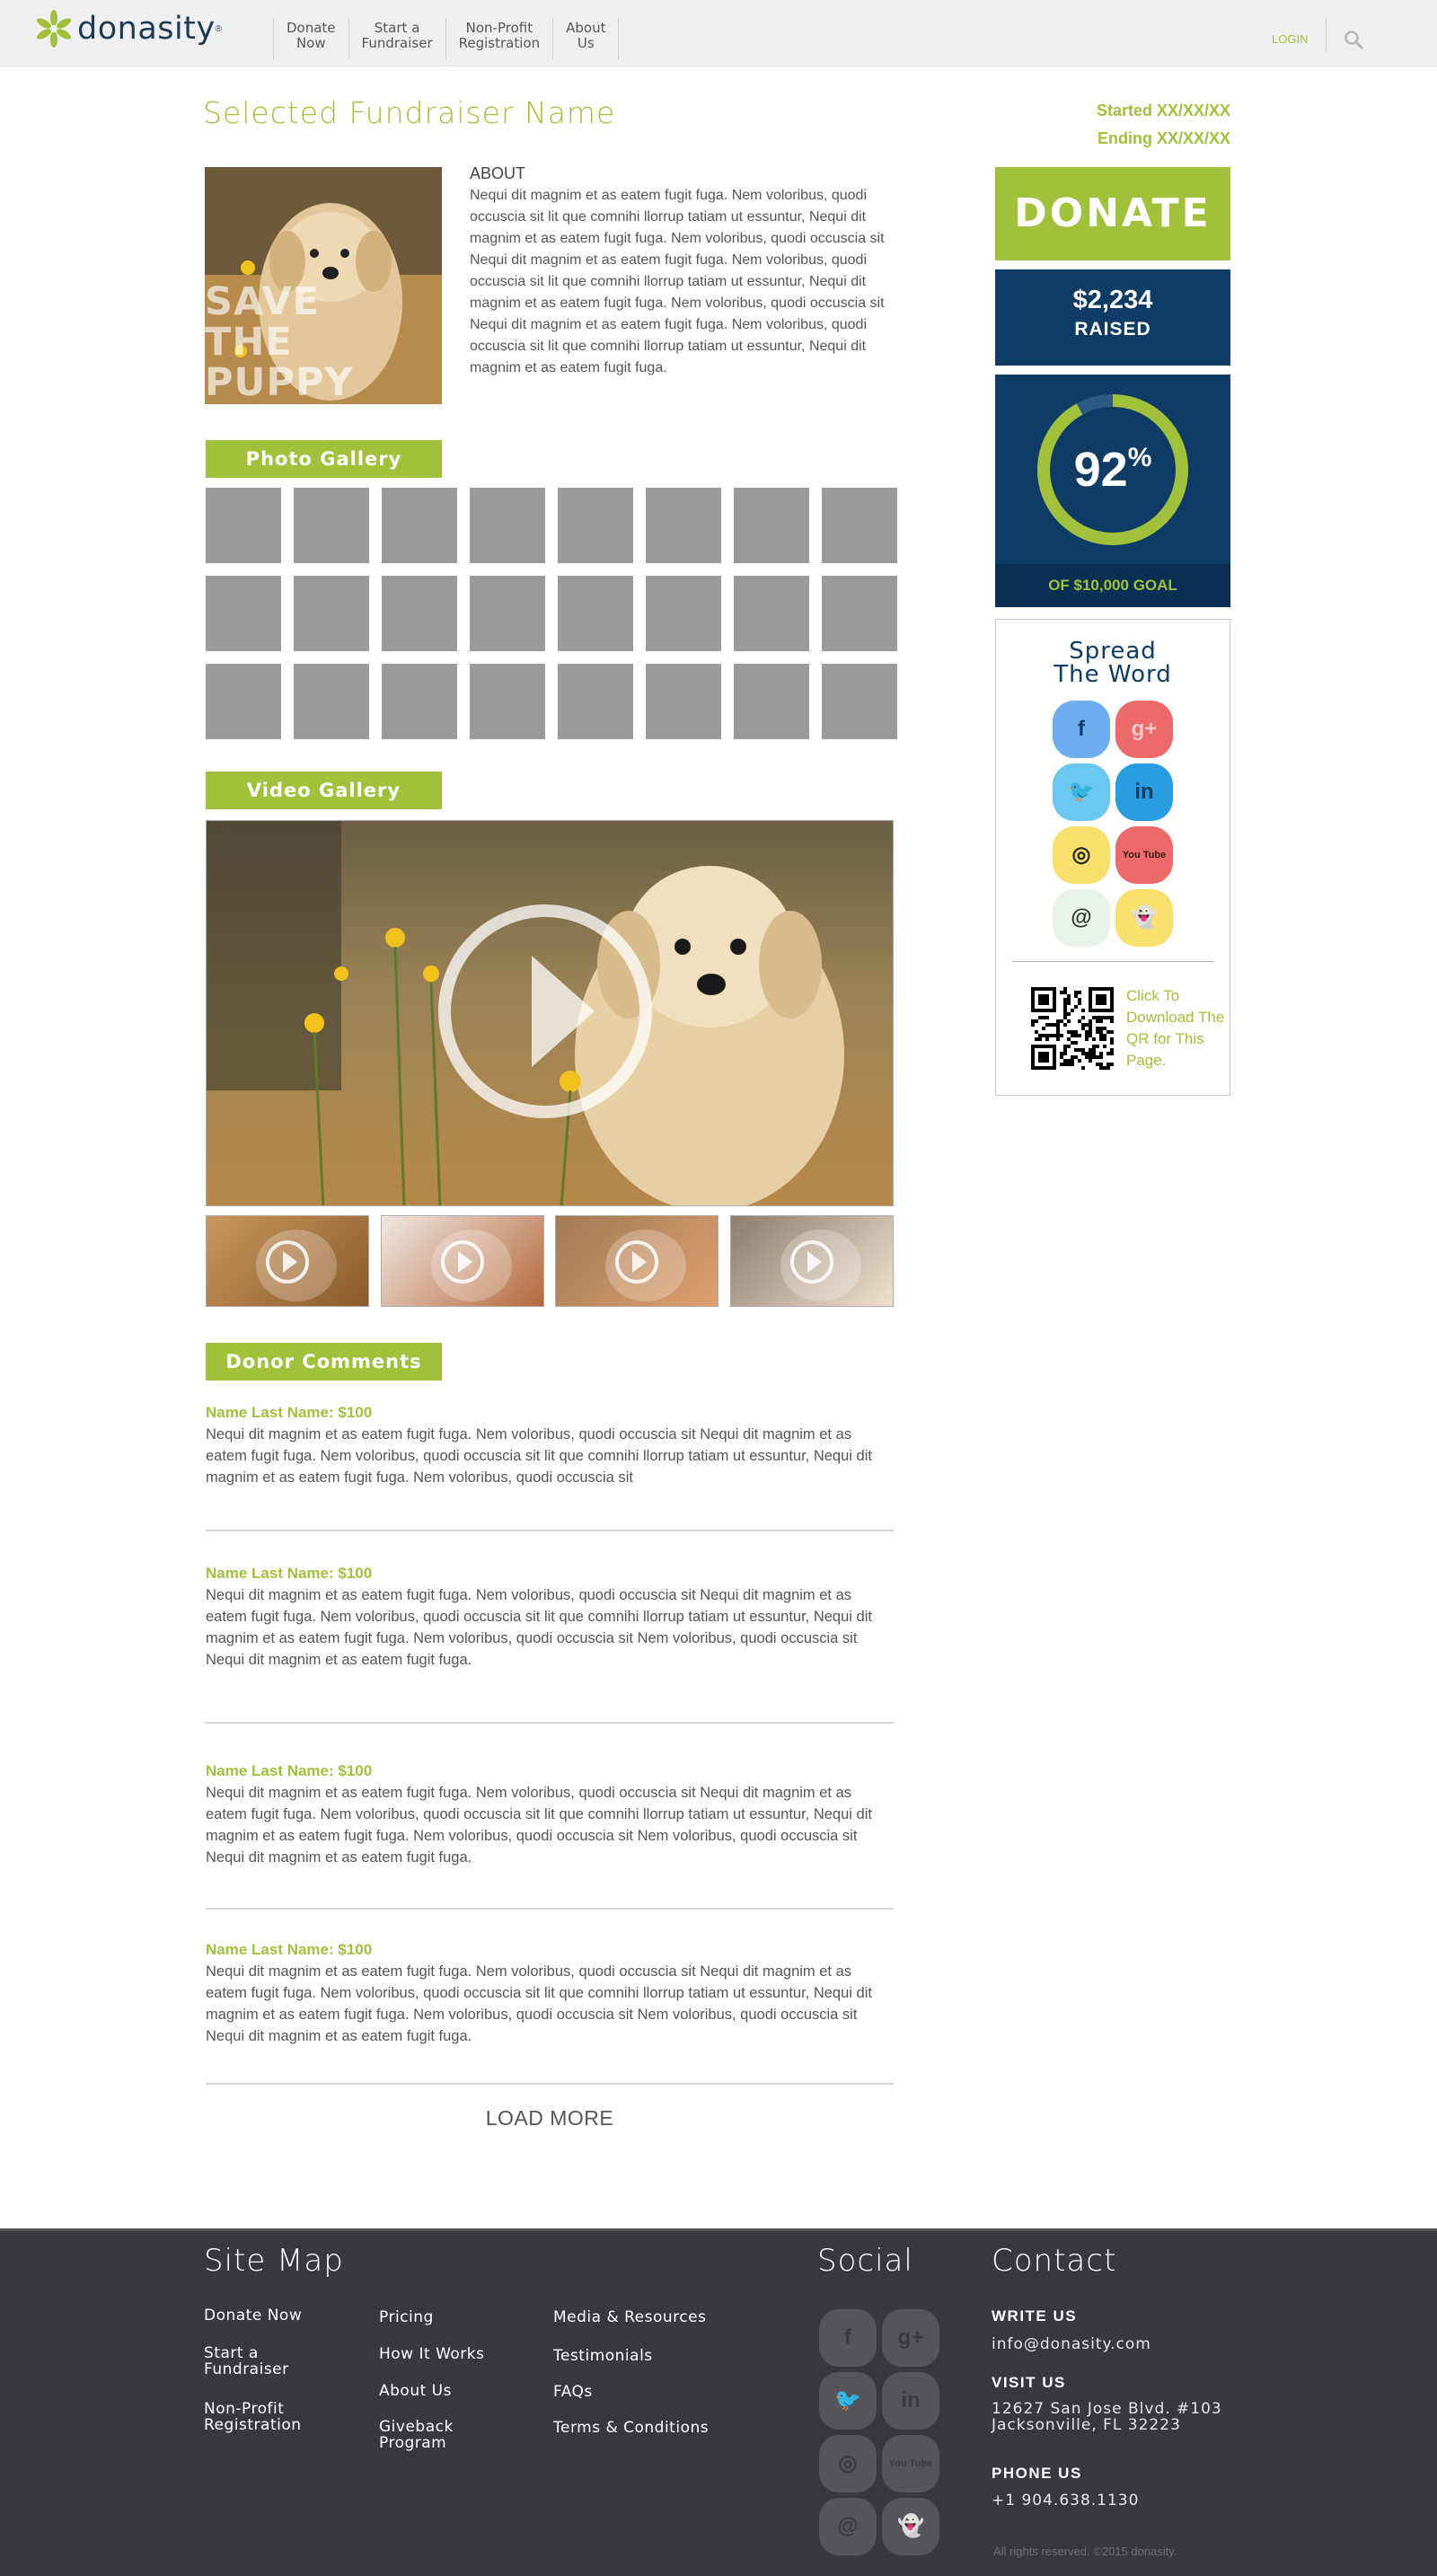  What do you see at coordinates (629, 2317) in the screenshot?
I see `footer-link-media-resources: Media & Resources` at bounding box center [629, 2317].